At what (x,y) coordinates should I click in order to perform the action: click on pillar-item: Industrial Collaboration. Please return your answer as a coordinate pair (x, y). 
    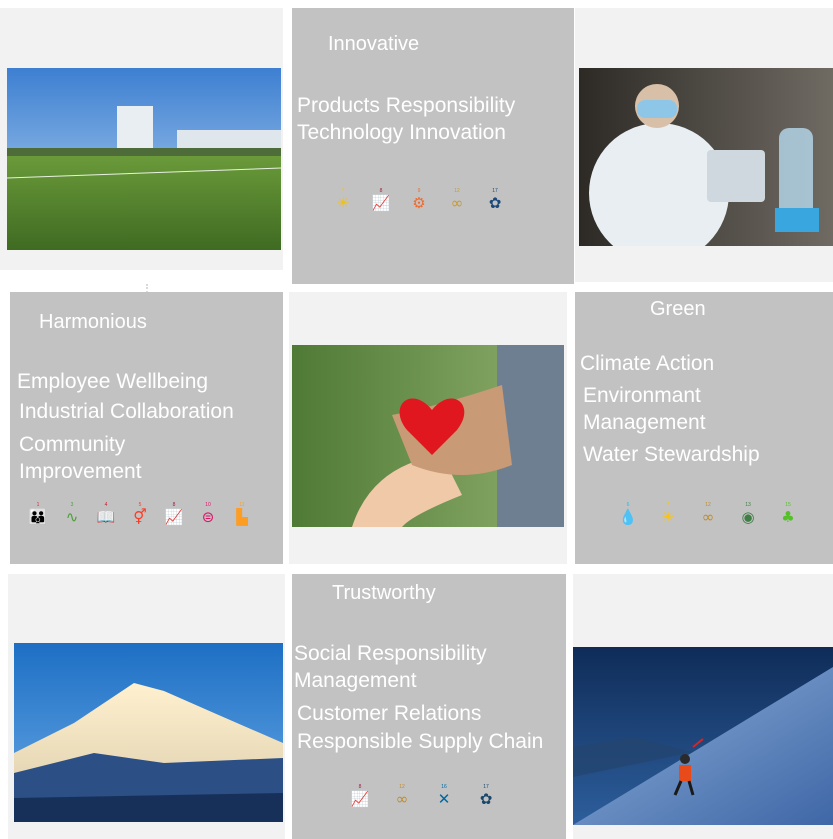
    Looking at the image, I should click on (126, 411).